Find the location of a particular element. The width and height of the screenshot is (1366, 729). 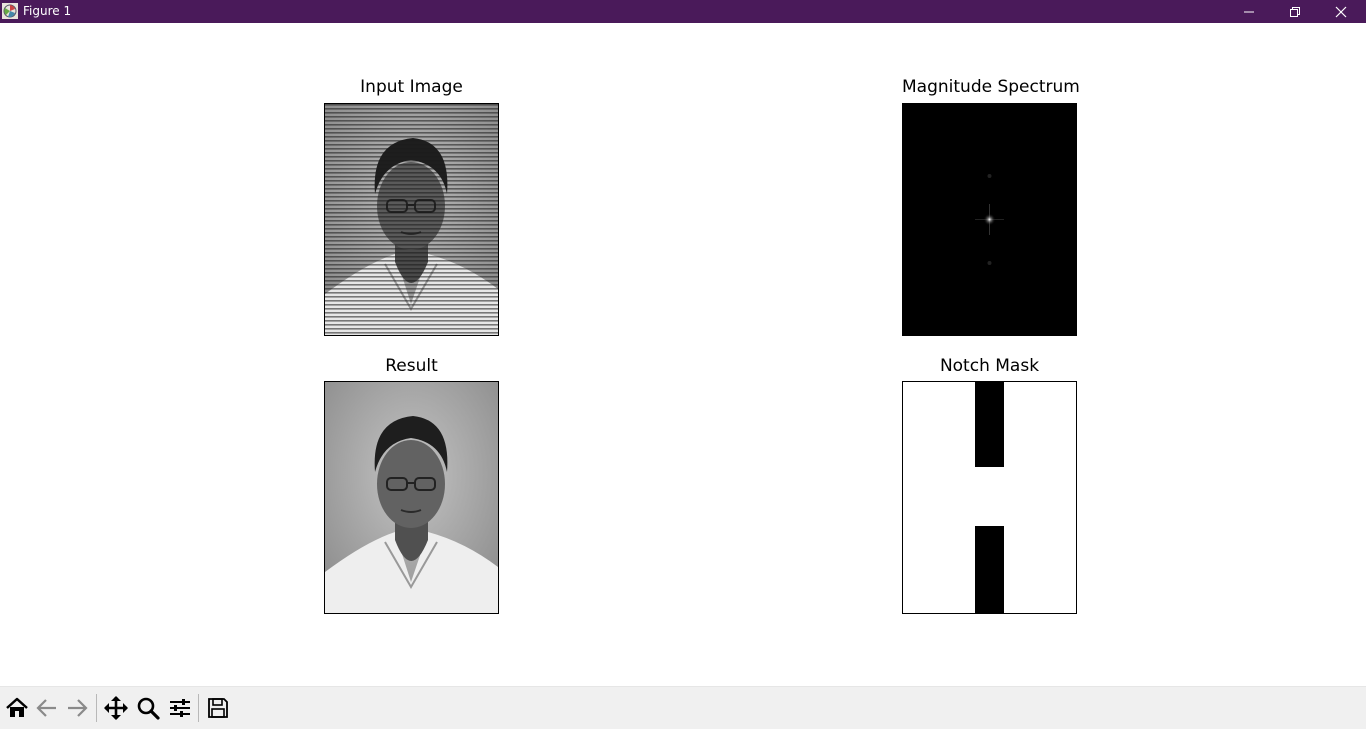

back-arrow-icon is located at coordinates (46, 708).